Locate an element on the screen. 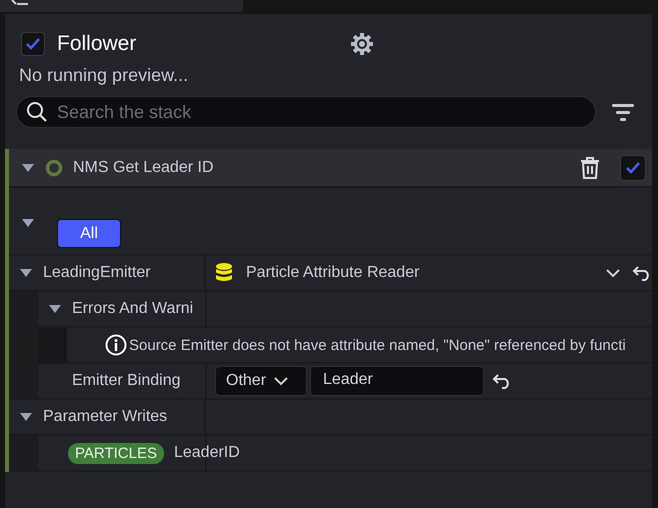 The image size is (658, 508). emitter-title: Follower is located at coordinates (96, 44).